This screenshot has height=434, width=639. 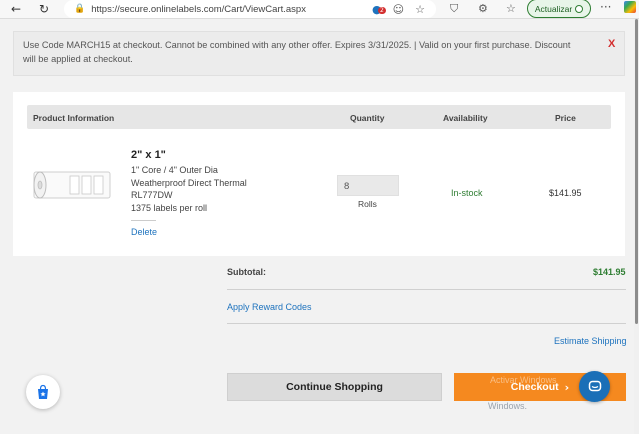 What do you see at coordinates (636, 171) in the screenshot?
I see `scrollbar-thumb` at bounding box center [636, 171].